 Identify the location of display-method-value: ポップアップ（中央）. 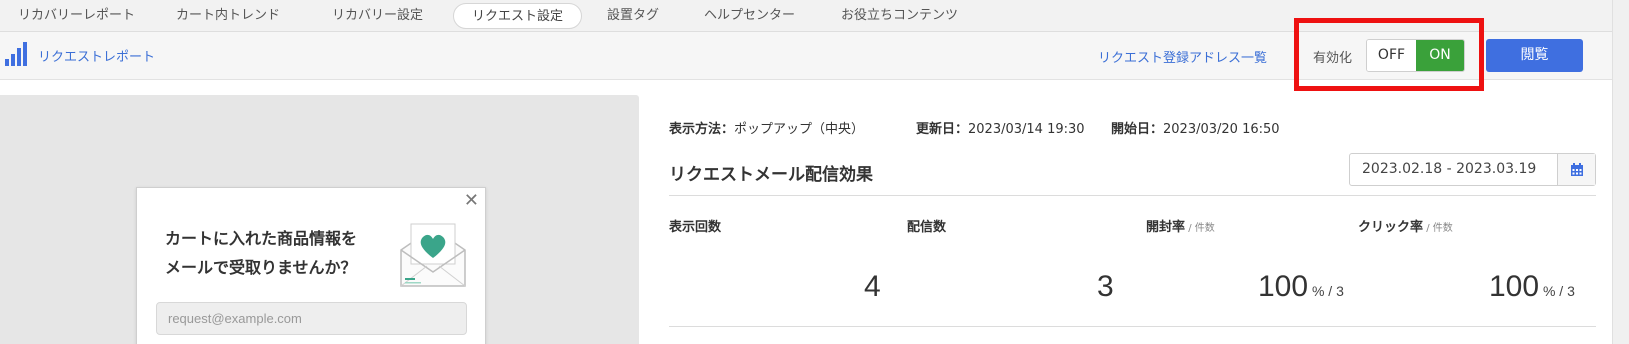
(799, 129).